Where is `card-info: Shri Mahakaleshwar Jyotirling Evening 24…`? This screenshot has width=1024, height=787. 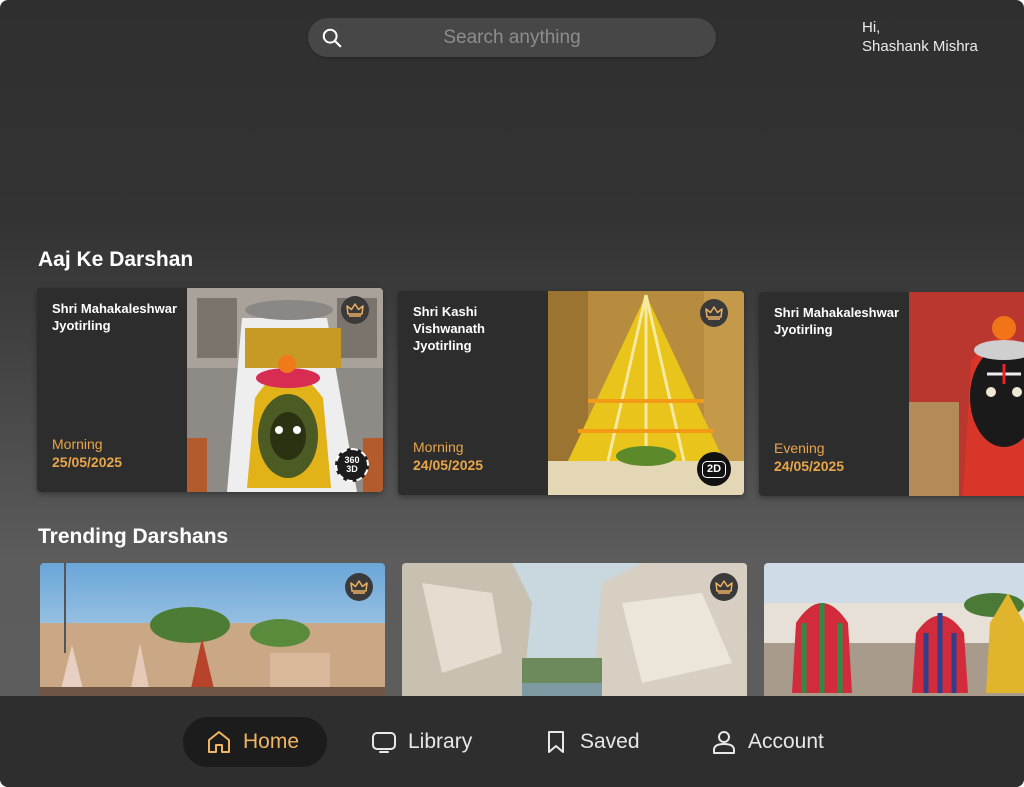
card-info: Shri Mahakaleshwar Jyotirling Evening 24… is located at coordinates (834, 394).